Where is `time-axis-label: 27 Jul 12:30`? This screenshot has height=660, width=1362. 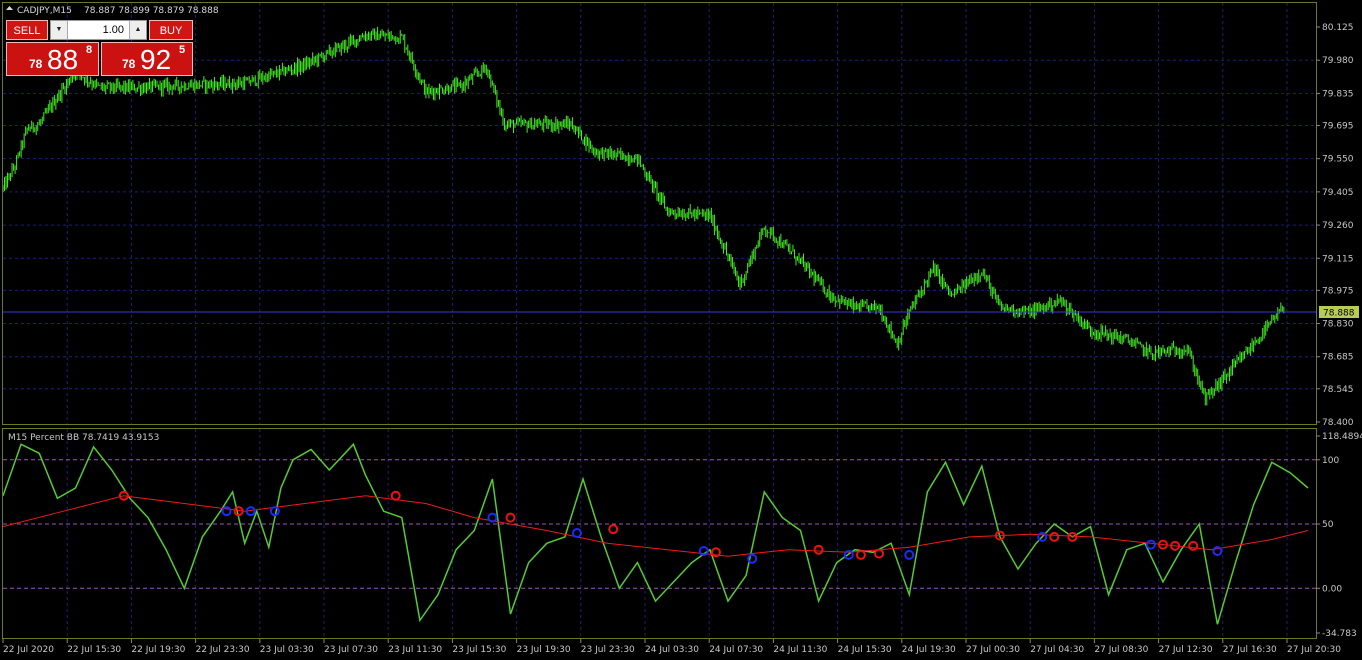
time-axis-label: 27 Jul 12:30 is located at coordinates (1186, 650).